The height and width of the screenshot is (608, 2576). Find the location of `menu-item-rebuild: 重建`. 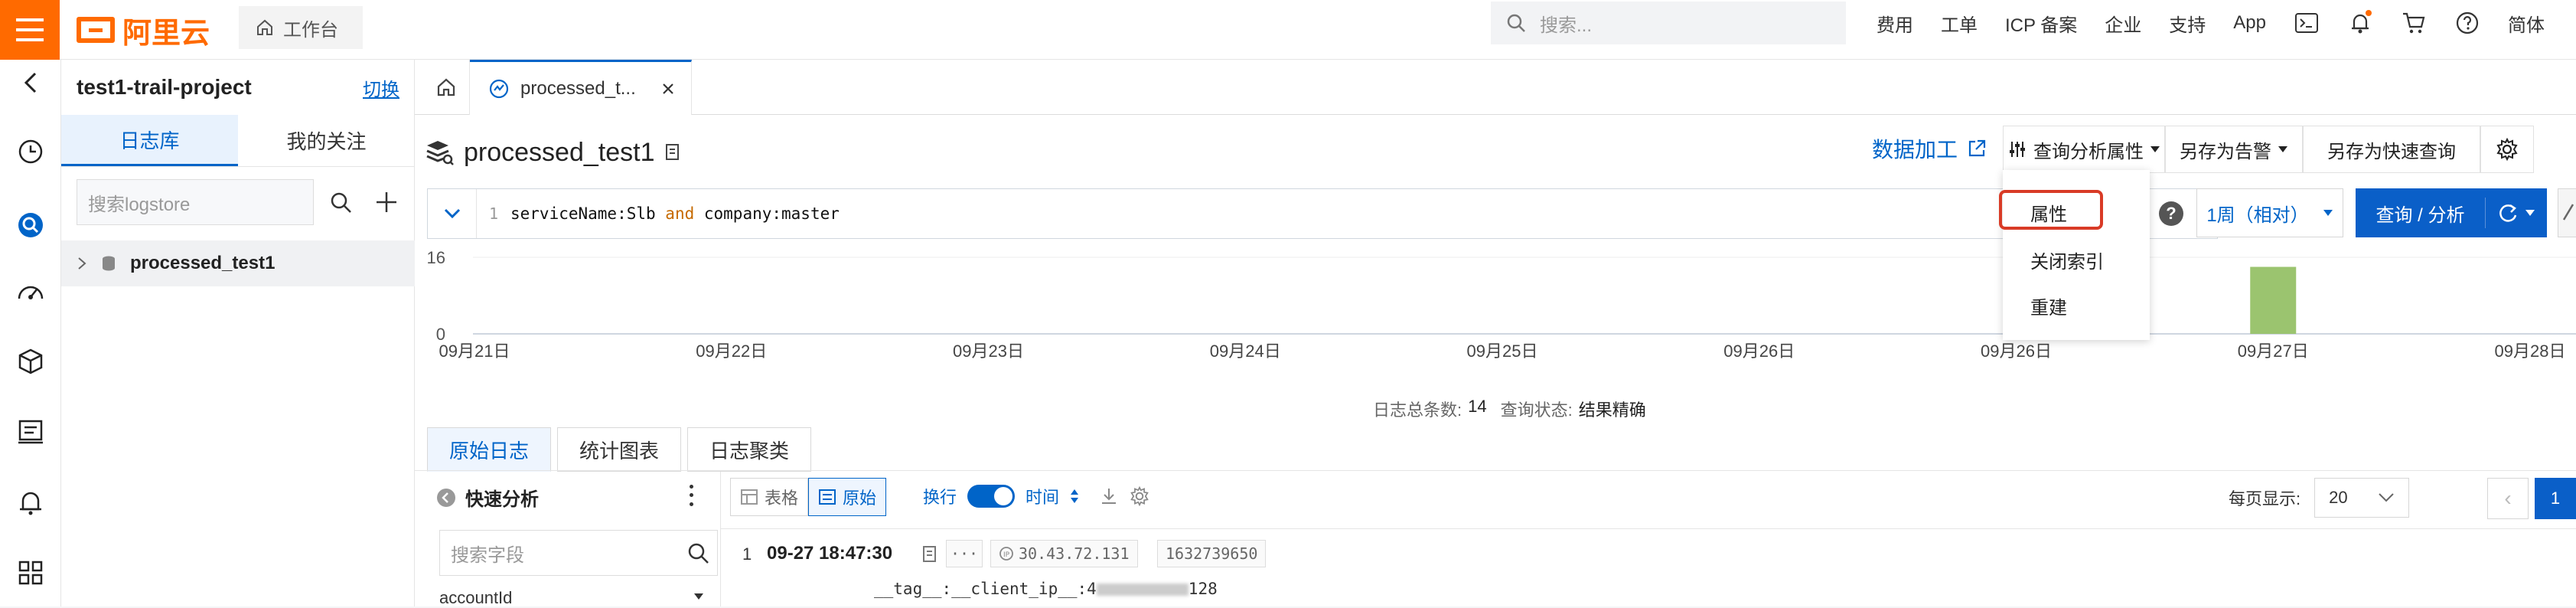

menu-item-rebuild: 重建 is located at coordinates (2048, 306).